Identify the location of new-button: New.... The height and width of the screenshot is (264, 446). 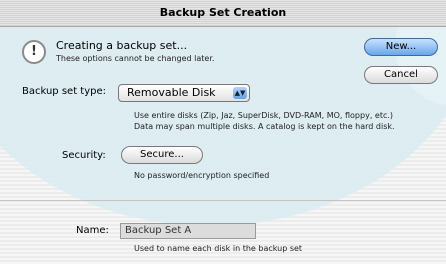
(401, 47).